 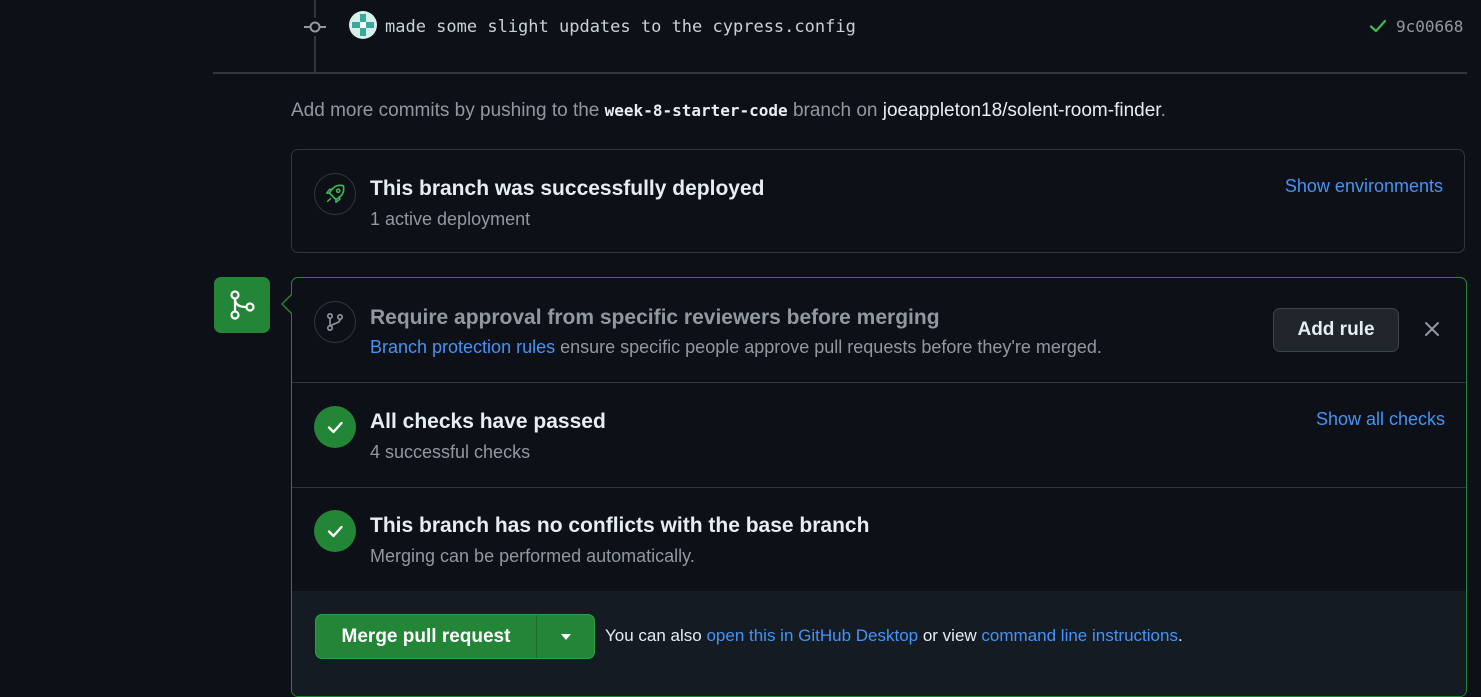 I want to click on github-desktop-link: open this in GitHub Desktop, so click(x=812, y=635).